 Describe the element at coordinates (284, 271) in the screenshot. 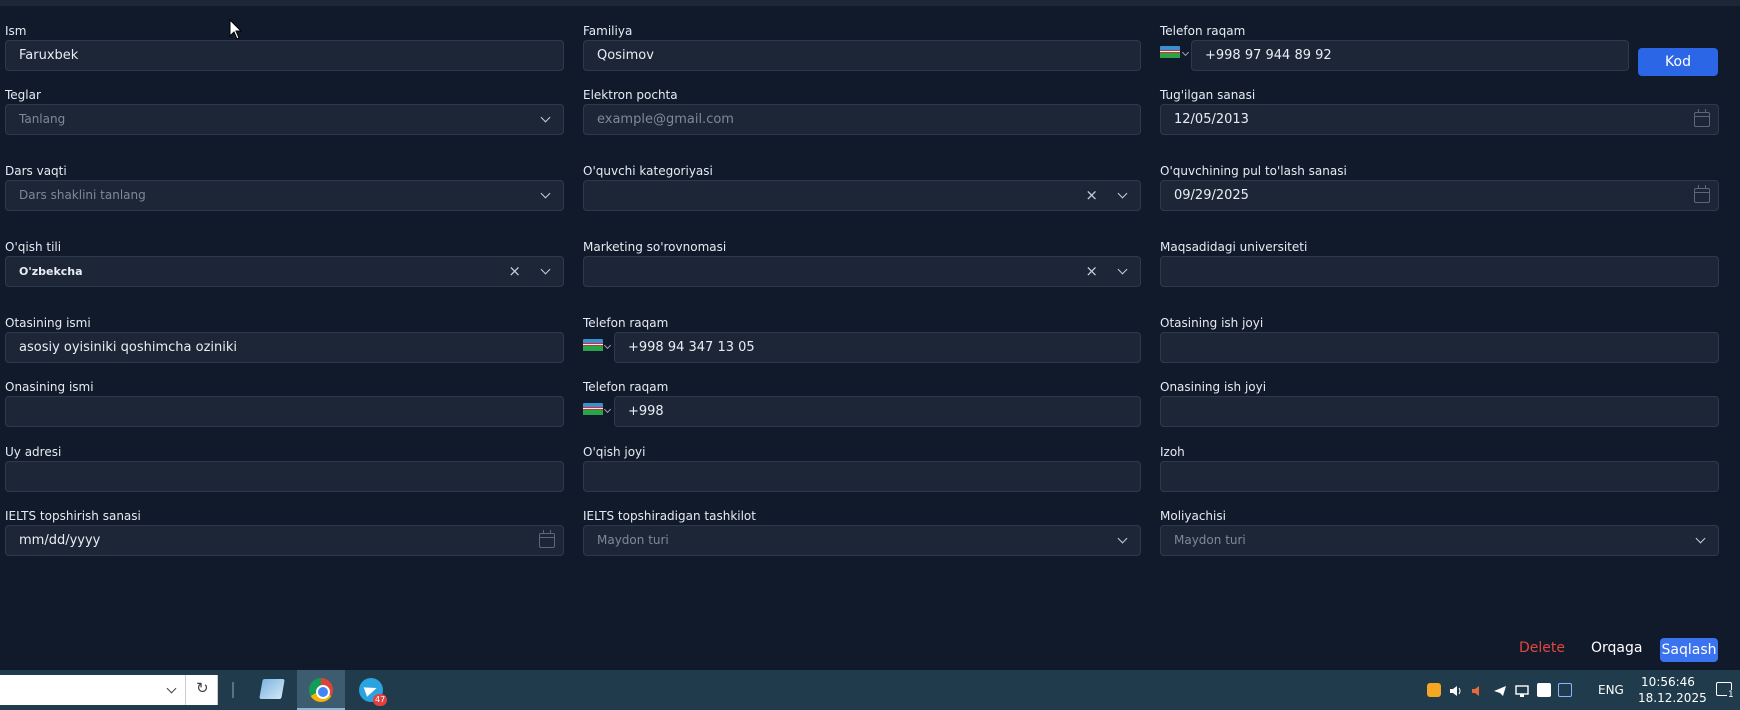

I see `oqish-tili-select: O'zbekcha ×` at that location.